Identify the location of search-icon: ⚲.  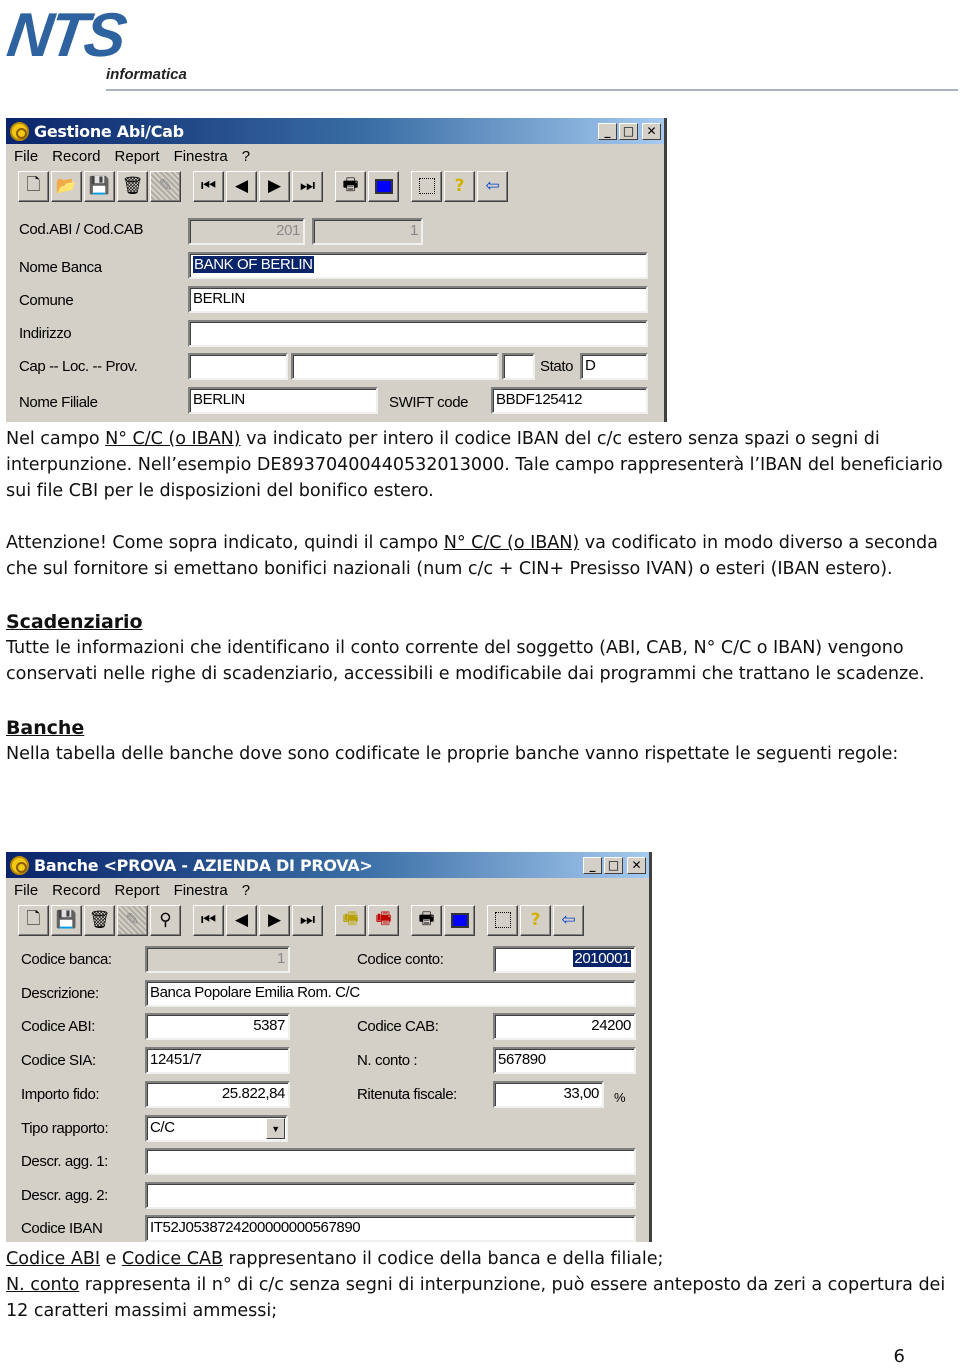
(165, 920).